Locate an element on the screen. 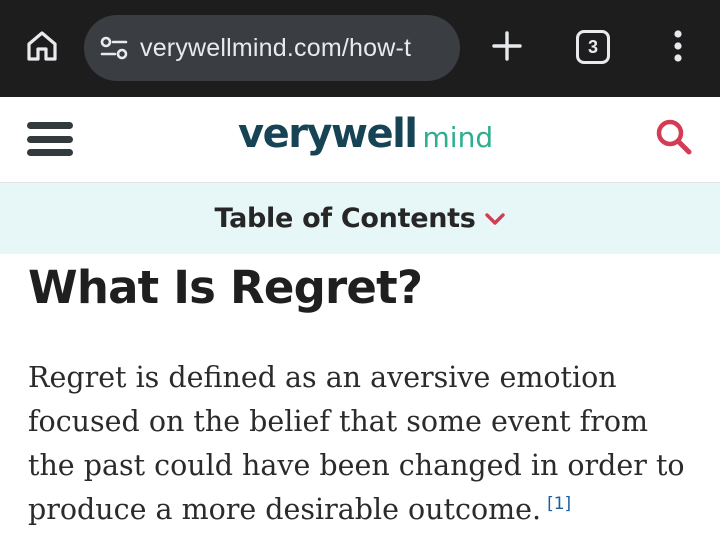  toc-label: Table of Contents is located at coordinates (345, 218).